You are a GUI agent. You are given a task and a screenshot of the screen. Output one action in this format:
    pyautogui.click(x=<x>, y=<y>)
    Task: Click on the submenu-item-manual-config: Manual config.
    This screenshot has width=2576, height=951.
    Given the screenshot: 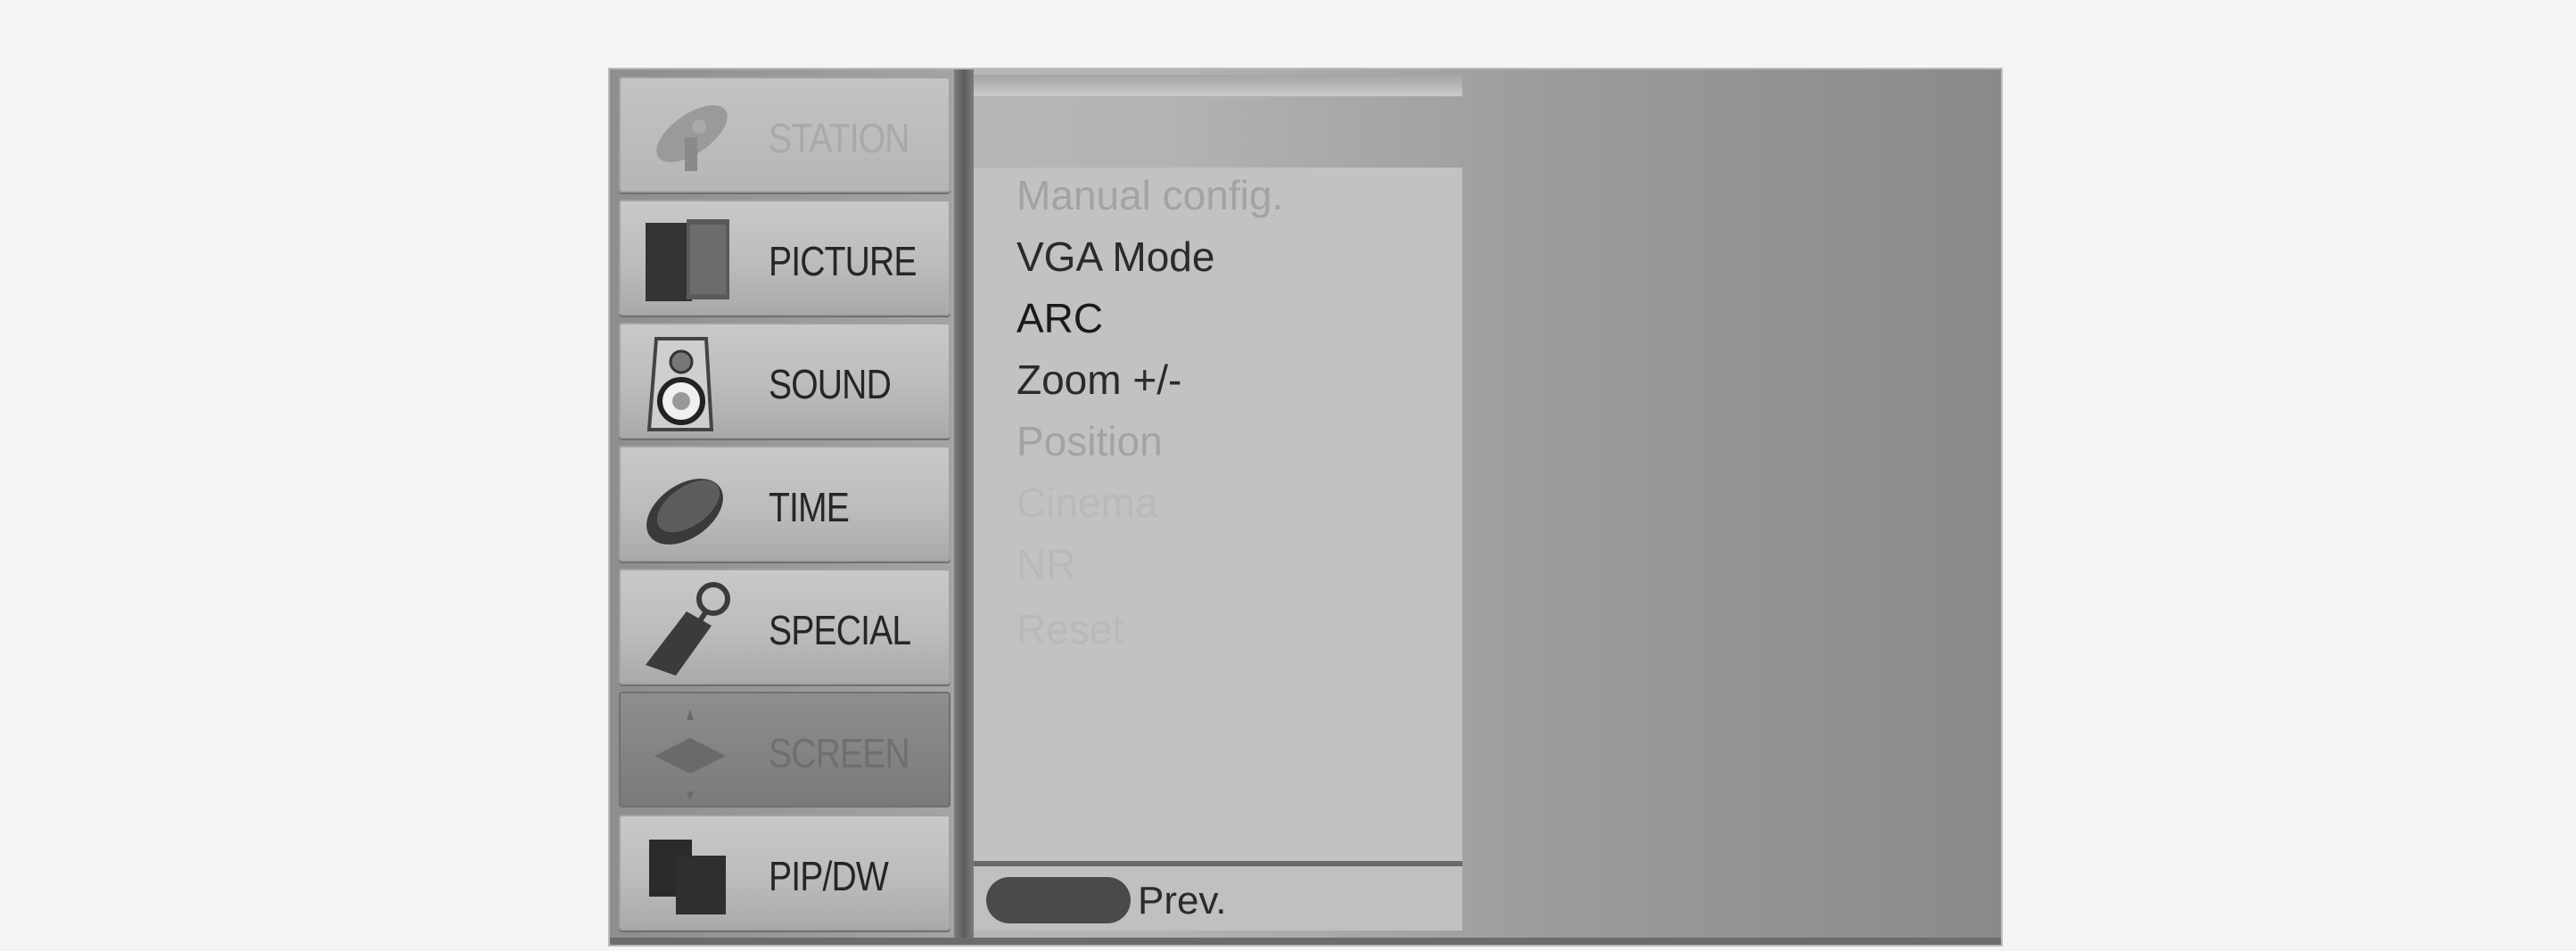 What is the action you would take?
    pyautogui.click(x=1149, y=195)
    